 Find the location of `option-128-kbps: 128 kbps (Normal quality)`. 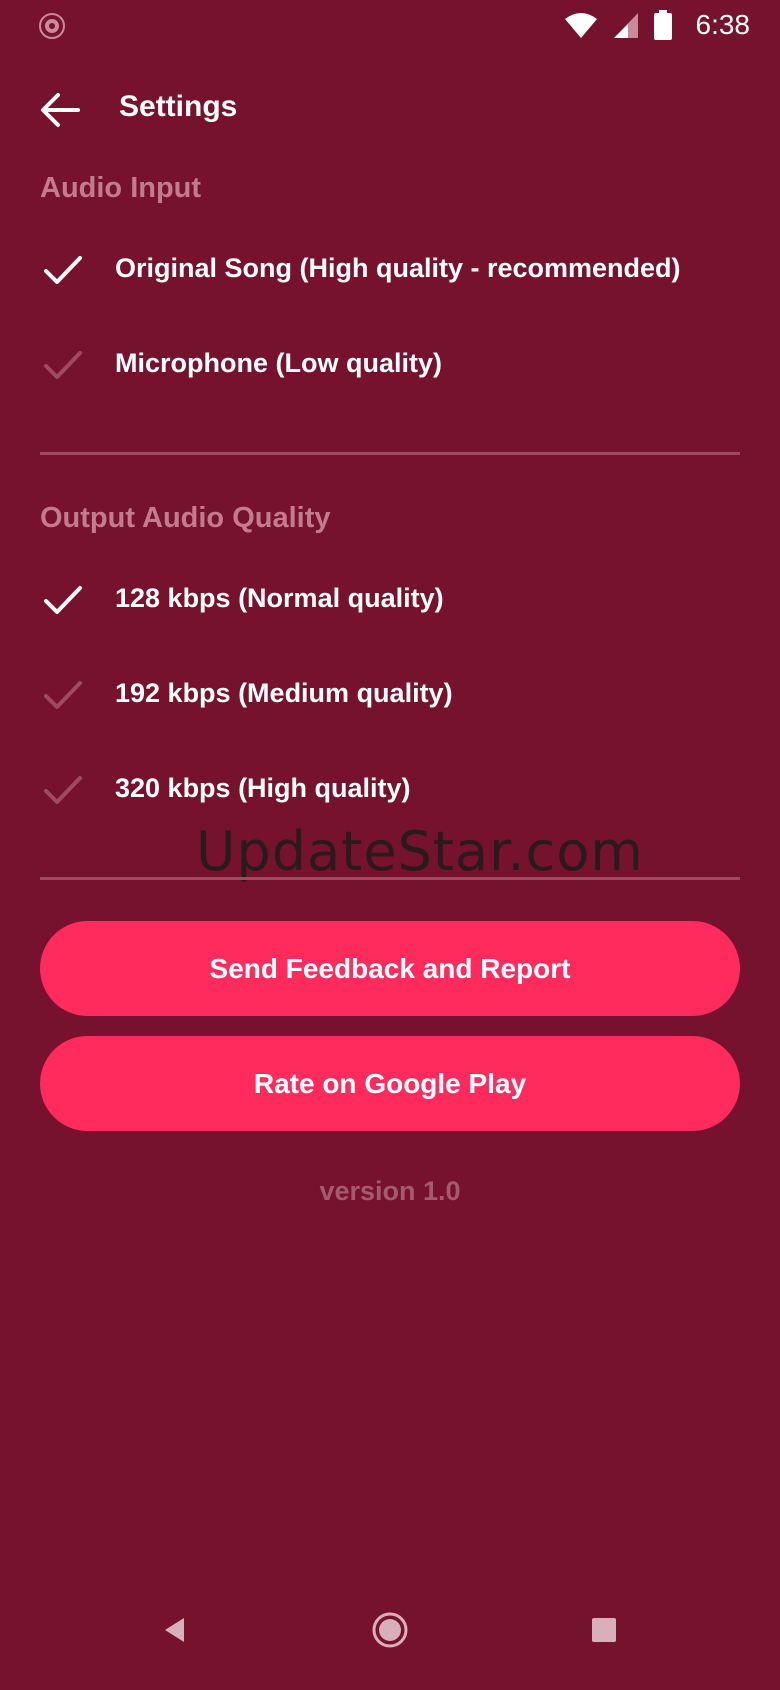

option-128-kbps: 128 kbps (Normal quality) is located at coordinates (390, 600).